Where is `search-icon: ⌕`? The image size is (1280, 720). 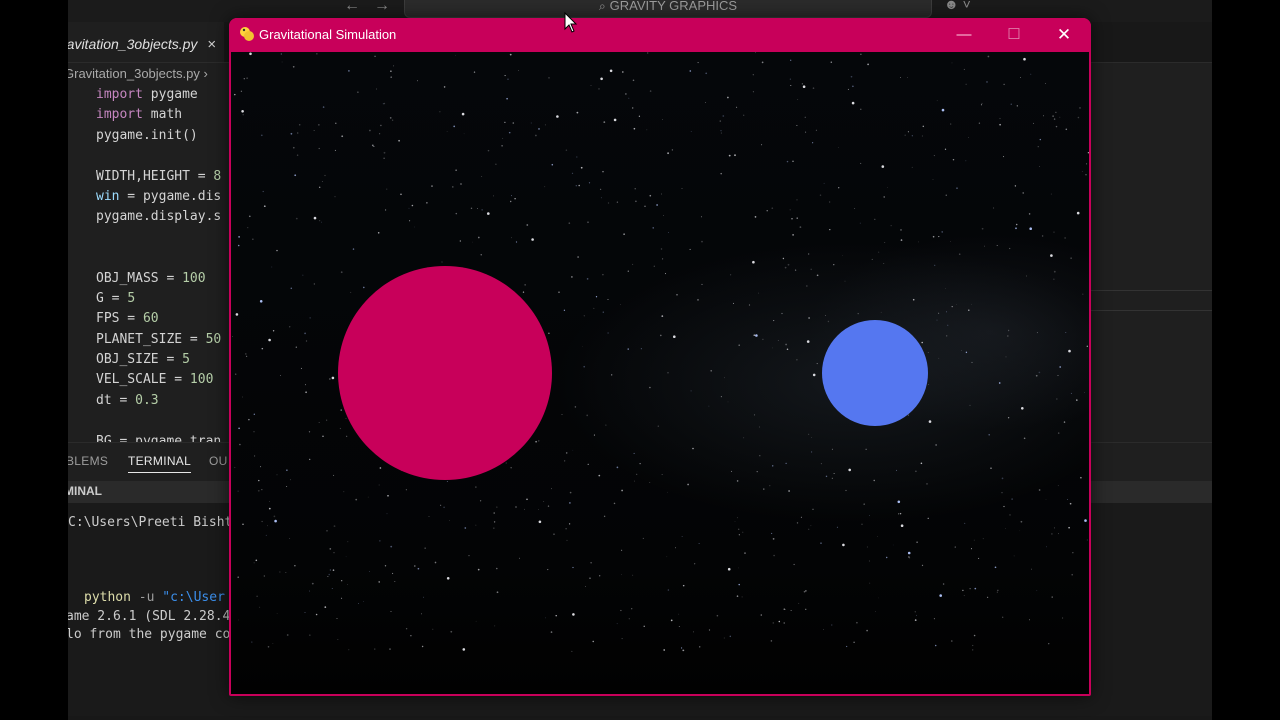
search-icon: ⌕ is located at coordinates (602, 6).